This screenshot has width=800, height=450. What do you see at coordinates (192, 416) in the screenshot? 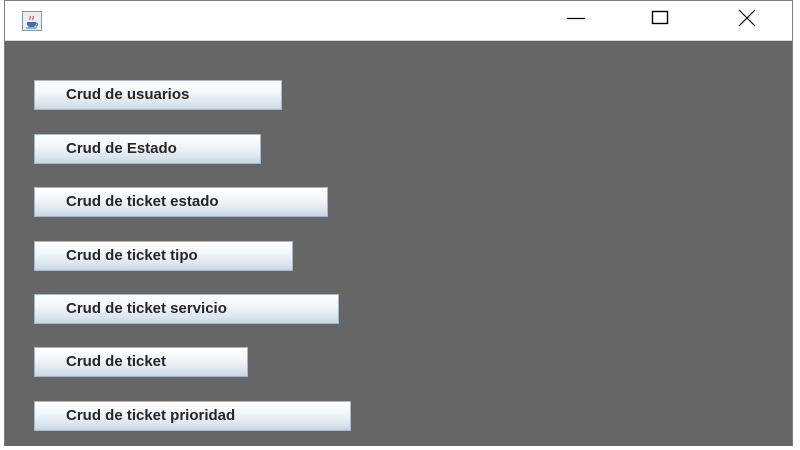
I see `crud-ticket-prioridad-button: Crud de ticket prioridad` at bounding box center [192, 416].